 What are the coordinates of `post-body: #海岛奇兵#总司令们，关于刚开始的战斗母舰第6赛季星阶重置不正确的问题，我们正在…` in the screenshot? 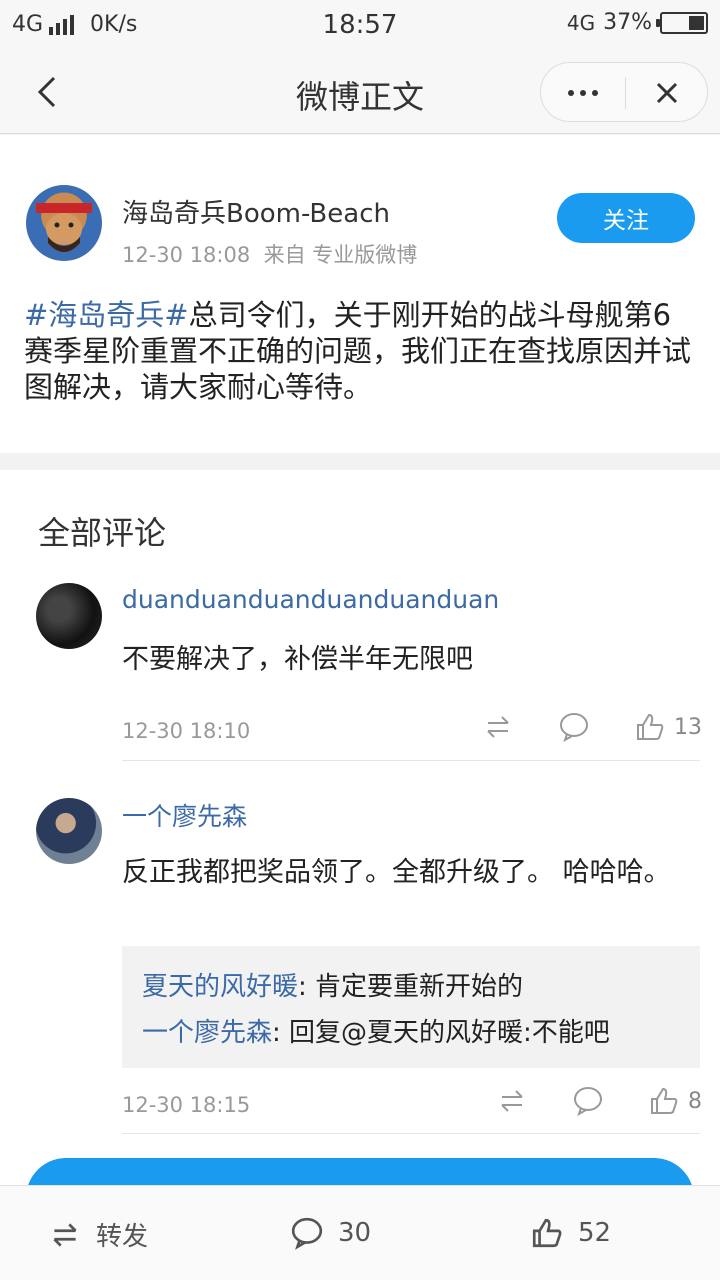 It's located at (362, 351).